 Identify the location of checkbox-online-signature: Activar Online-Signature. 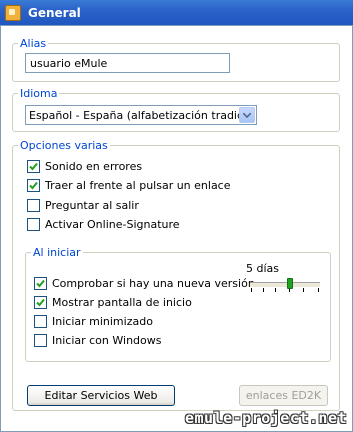
(103, 224).